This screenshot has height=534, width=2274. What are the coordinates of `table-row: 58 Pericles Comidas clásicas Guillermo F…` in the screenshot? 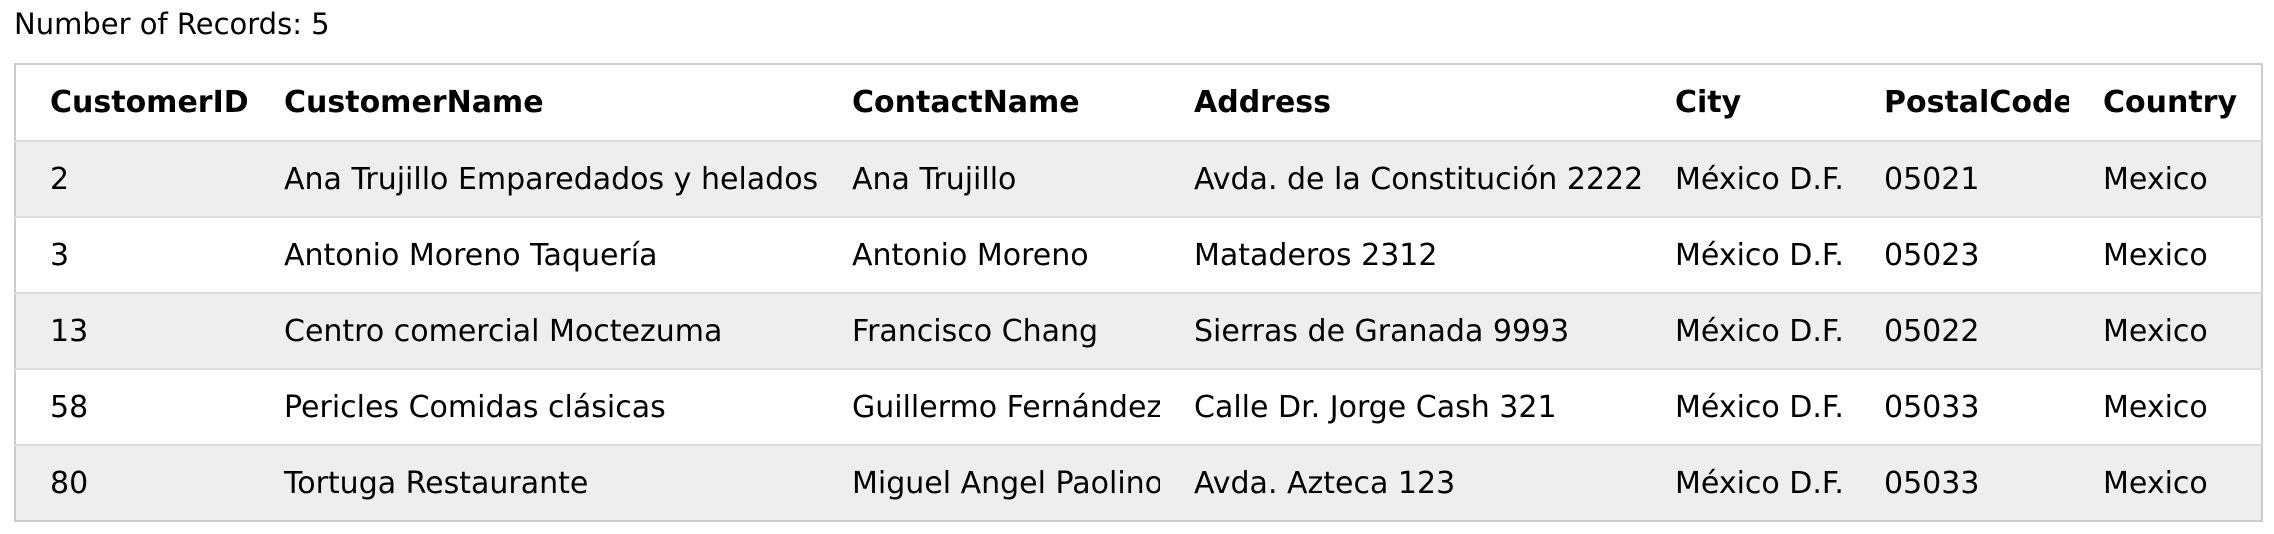 It's located at (1138, 407).